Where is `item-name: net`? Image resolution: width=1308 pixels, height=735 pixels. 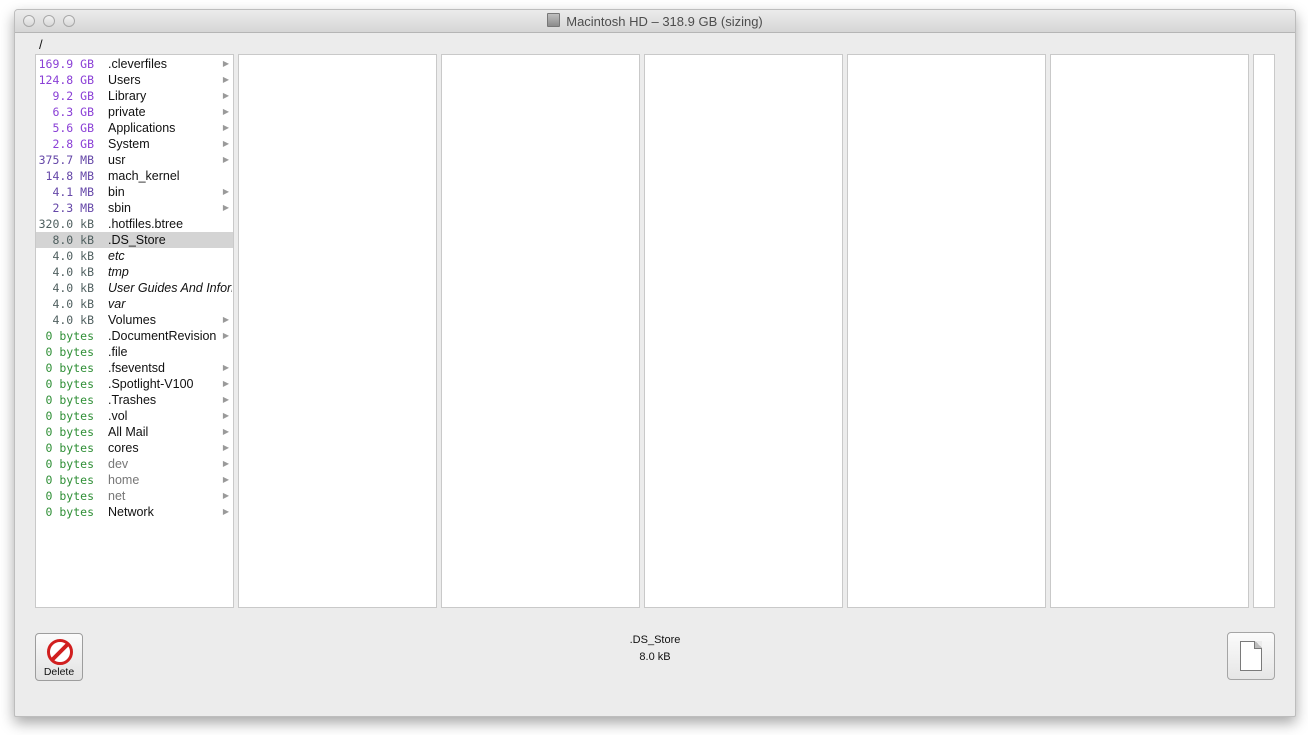
item-name: net is located at coordinates (117, 496).